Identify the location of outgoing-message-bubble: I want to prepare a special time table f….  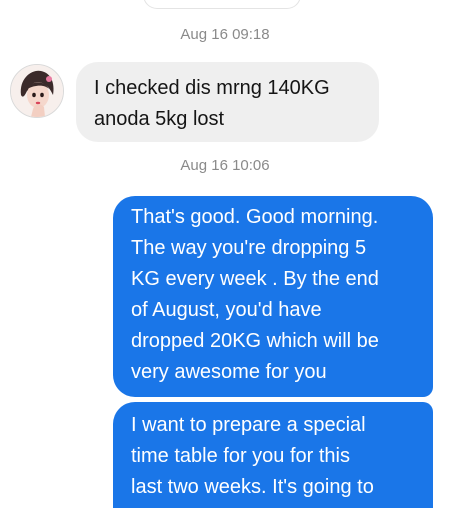
(273, 455).